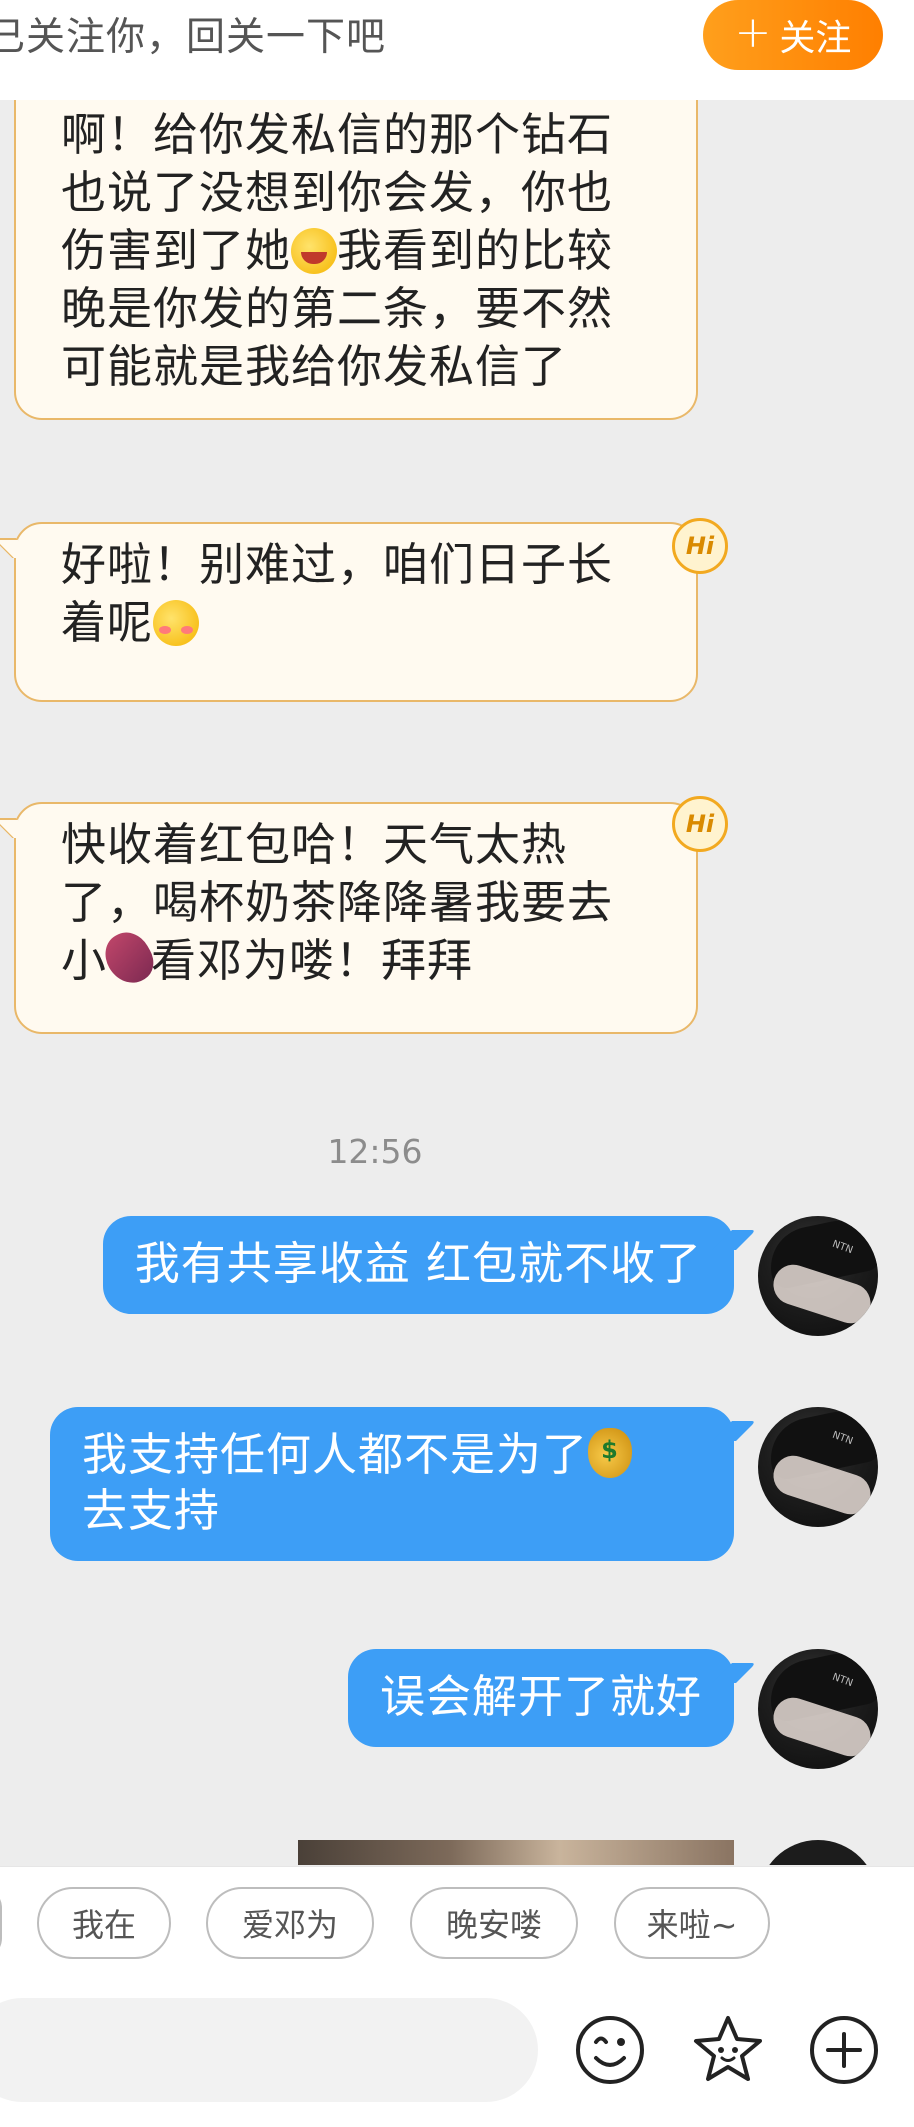  Describe the element at coordinates (753, 32) in the screenshot. I see `plus-icon: +` at that location.